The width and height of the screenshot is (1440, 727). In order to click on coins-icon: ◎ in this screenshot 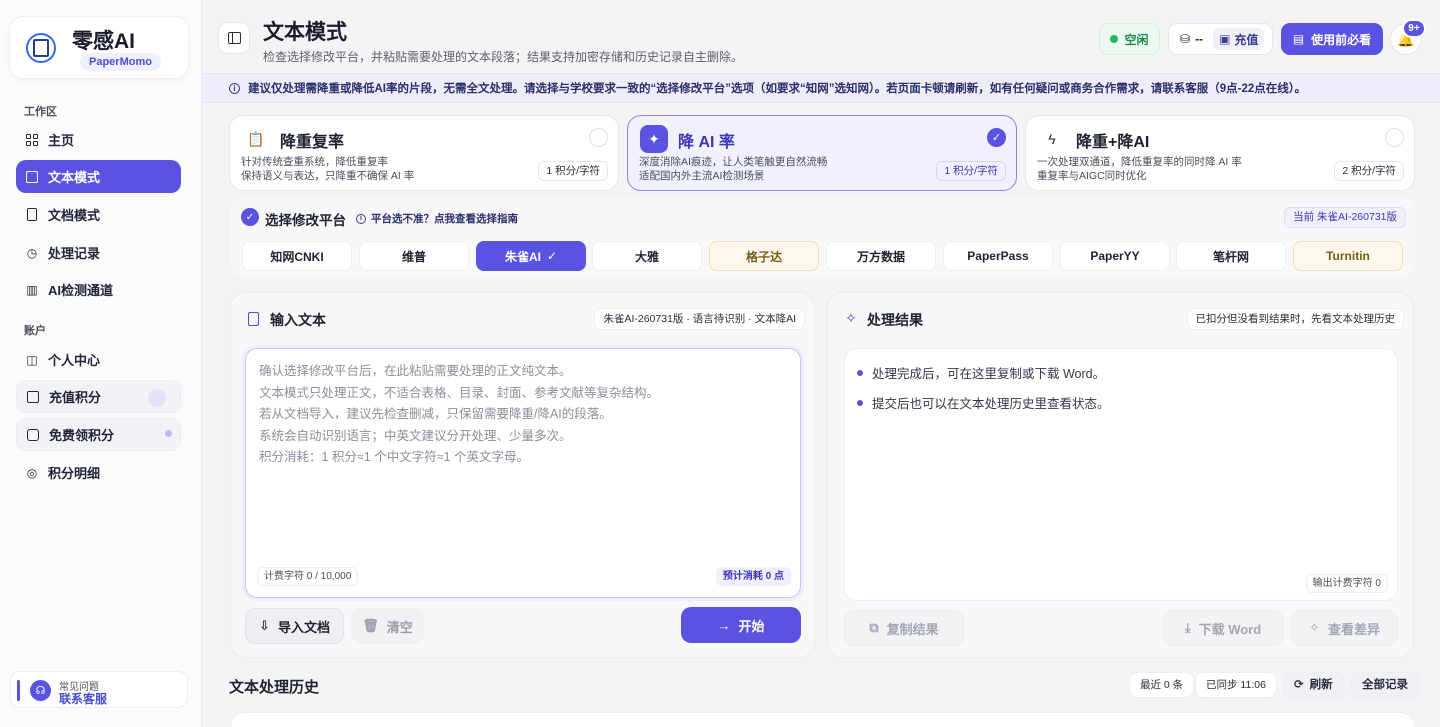, I will do `click(32, 472)`.